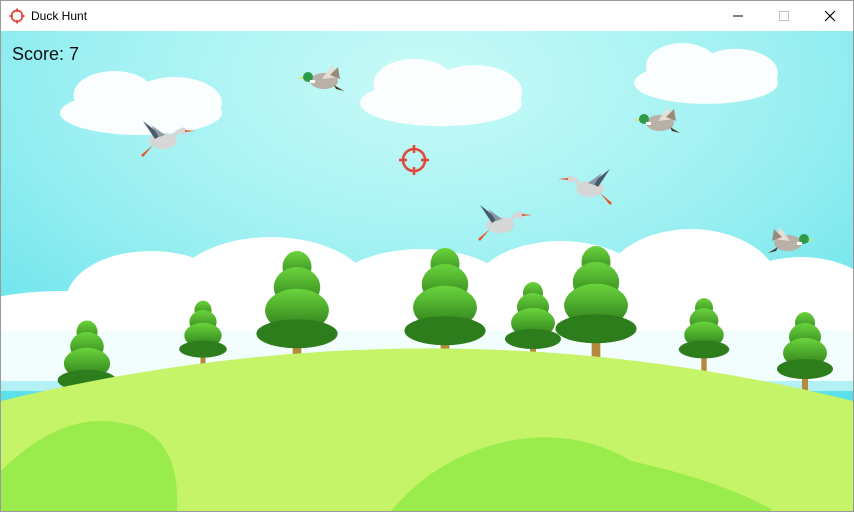 The width and height of the screenshot is (854, 512). I want to click on minimize-button, so click(738, 16).